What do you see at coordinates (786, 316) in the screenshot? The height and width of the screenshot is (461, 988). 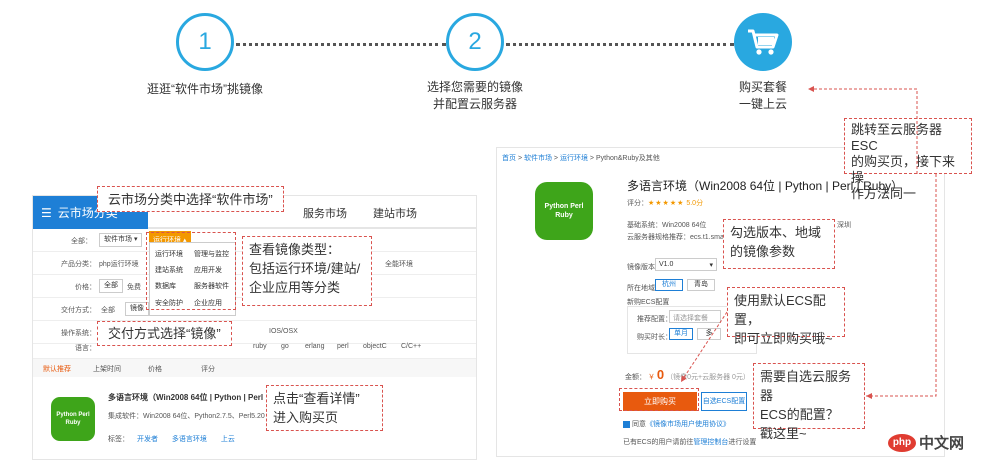 I see `callout-default-ecs: 使用默认ECS配置， 即可立即购买哦~` at bounding box center [786, 316].